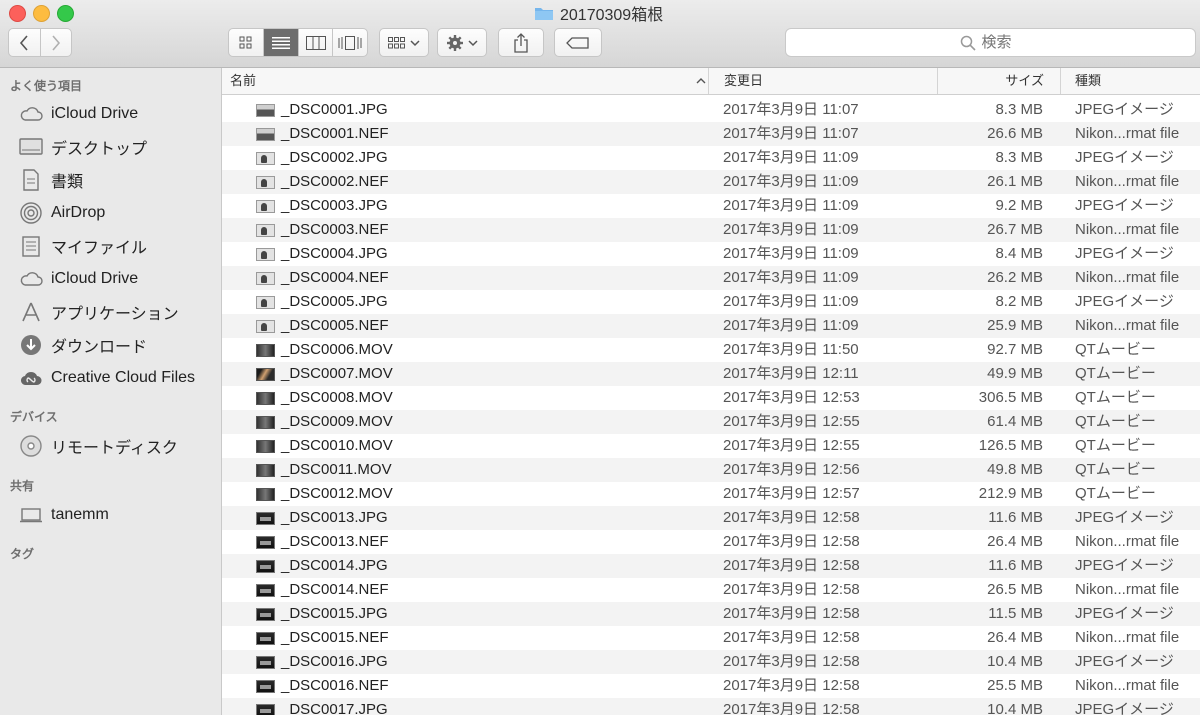 This screenshot has width=1200, height=715. I want to click on table-row: _DSC0011.MOV 2017年3月9日 12:56 49.8 MB QTムービー, so click(711, 470).